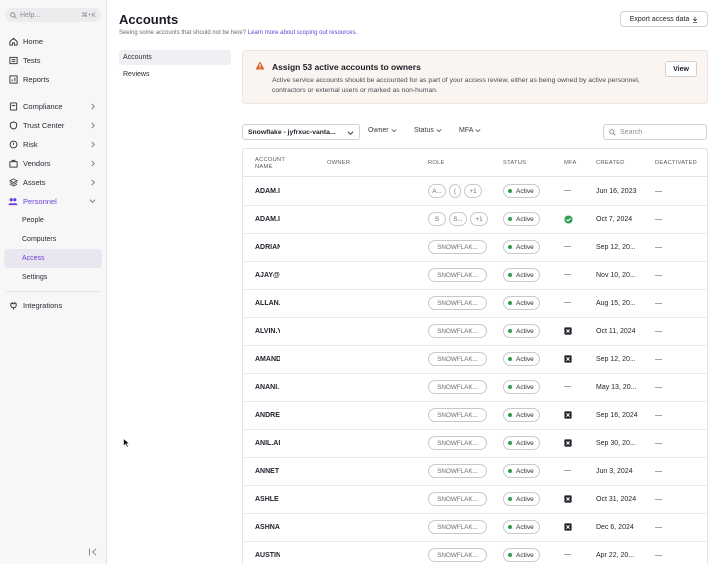  I want to click on export-access-data-button: Export access data, so click(664, 19).